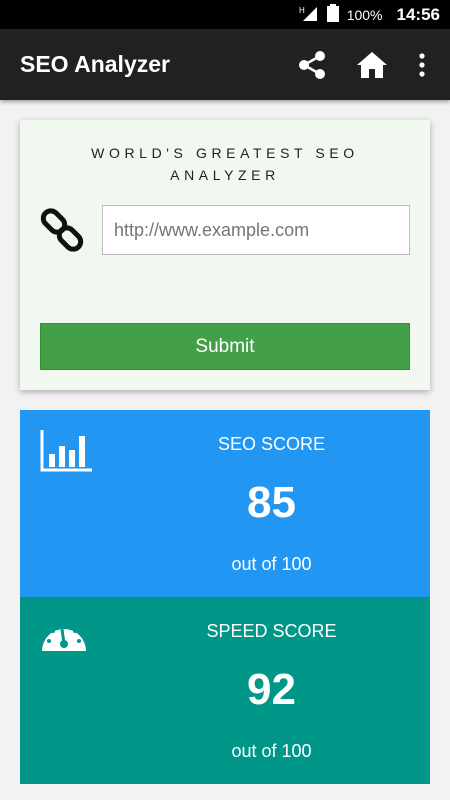  Describe the element at coordinates (271, 564) in the screenshot. I see `seo-score-subtext: out of 100` at that location.